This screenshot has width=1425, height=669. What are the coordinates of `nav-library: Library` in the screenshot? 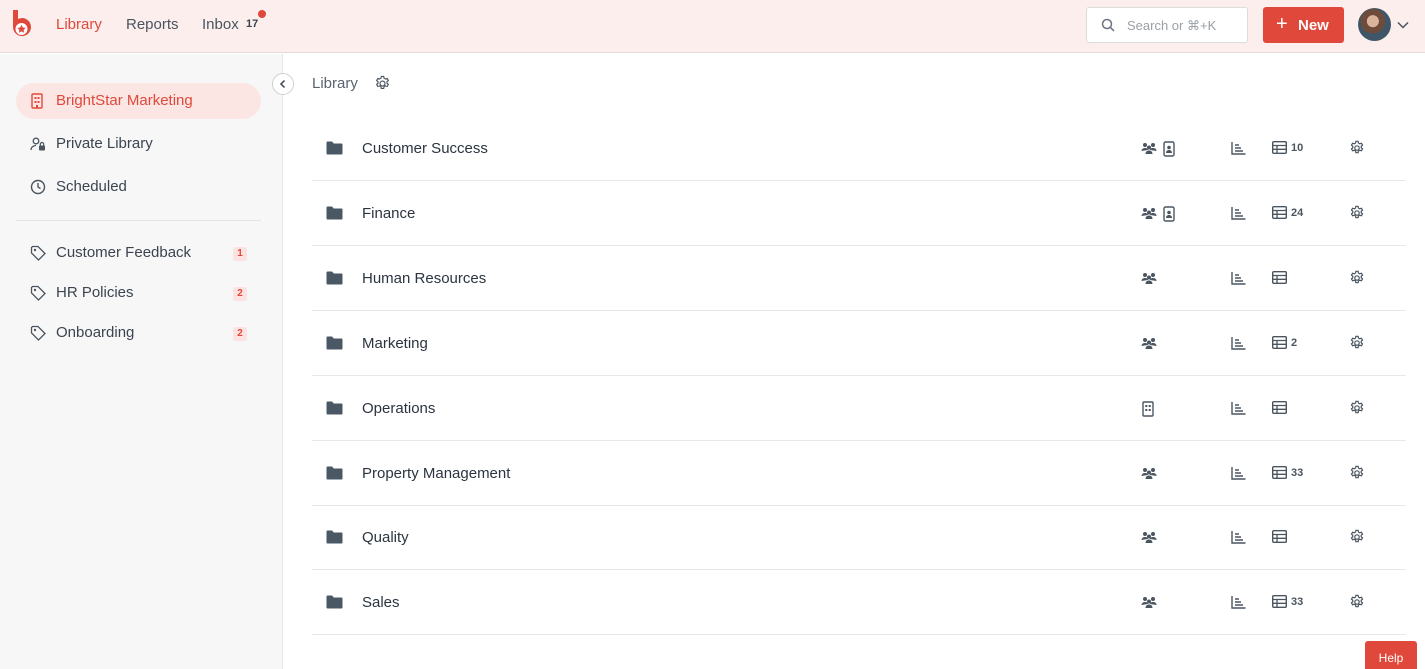 It's located at (79, 24).